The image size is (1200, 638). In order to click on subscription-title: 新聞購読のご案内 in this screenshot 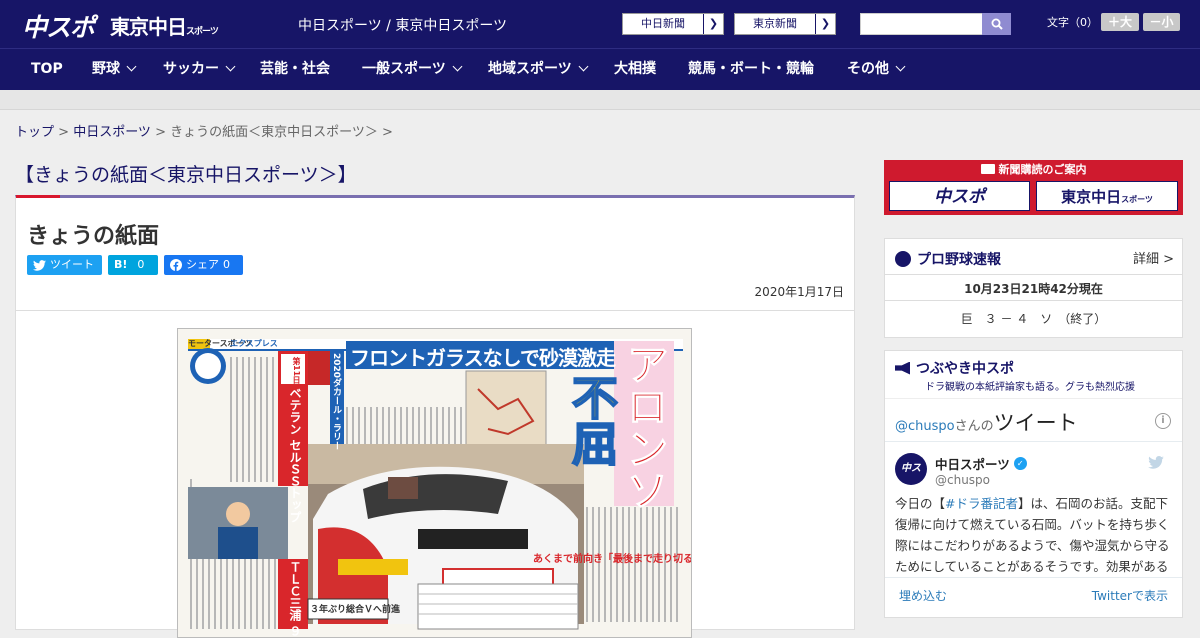, I will do `click(1033, 169)`.